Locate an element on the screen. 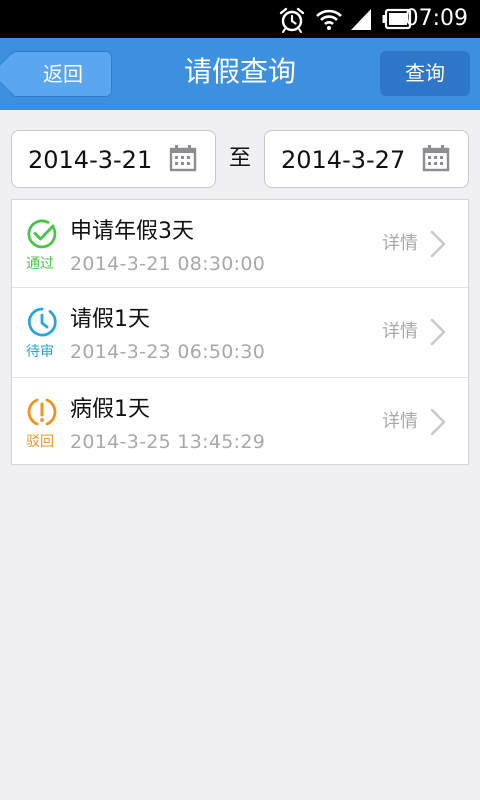 Image resolution: width=480 pixels, height=800 pixels. status-bar: 07:09 is located at coordinates (240, 19).